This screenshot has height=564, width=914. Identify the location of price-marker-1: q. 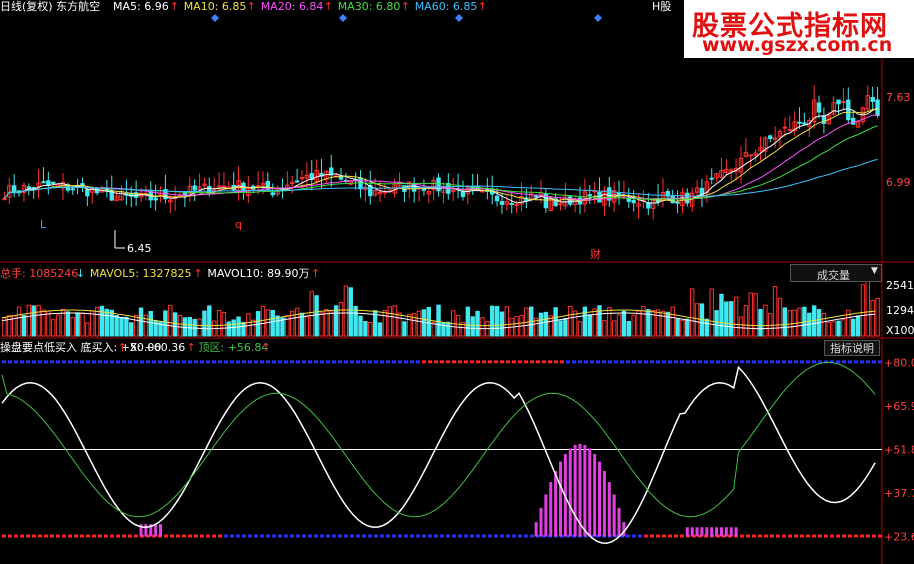
(238, 224).